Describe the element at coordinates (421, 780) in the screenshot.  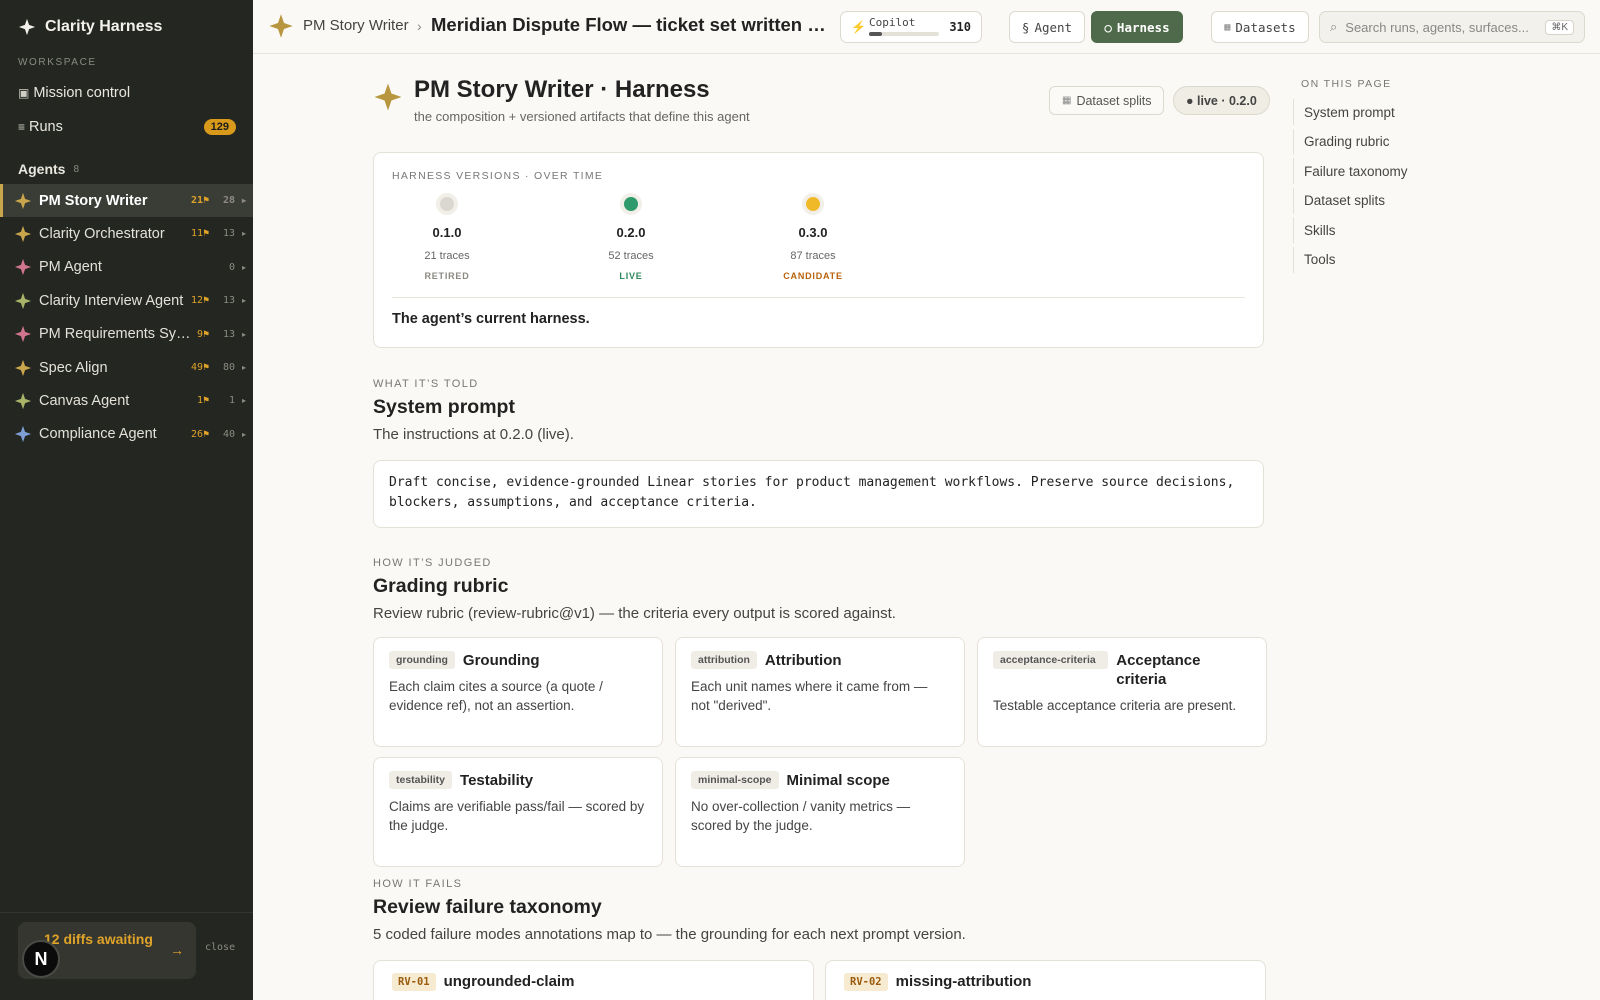
I see `rubric-tag: testability` at that location.